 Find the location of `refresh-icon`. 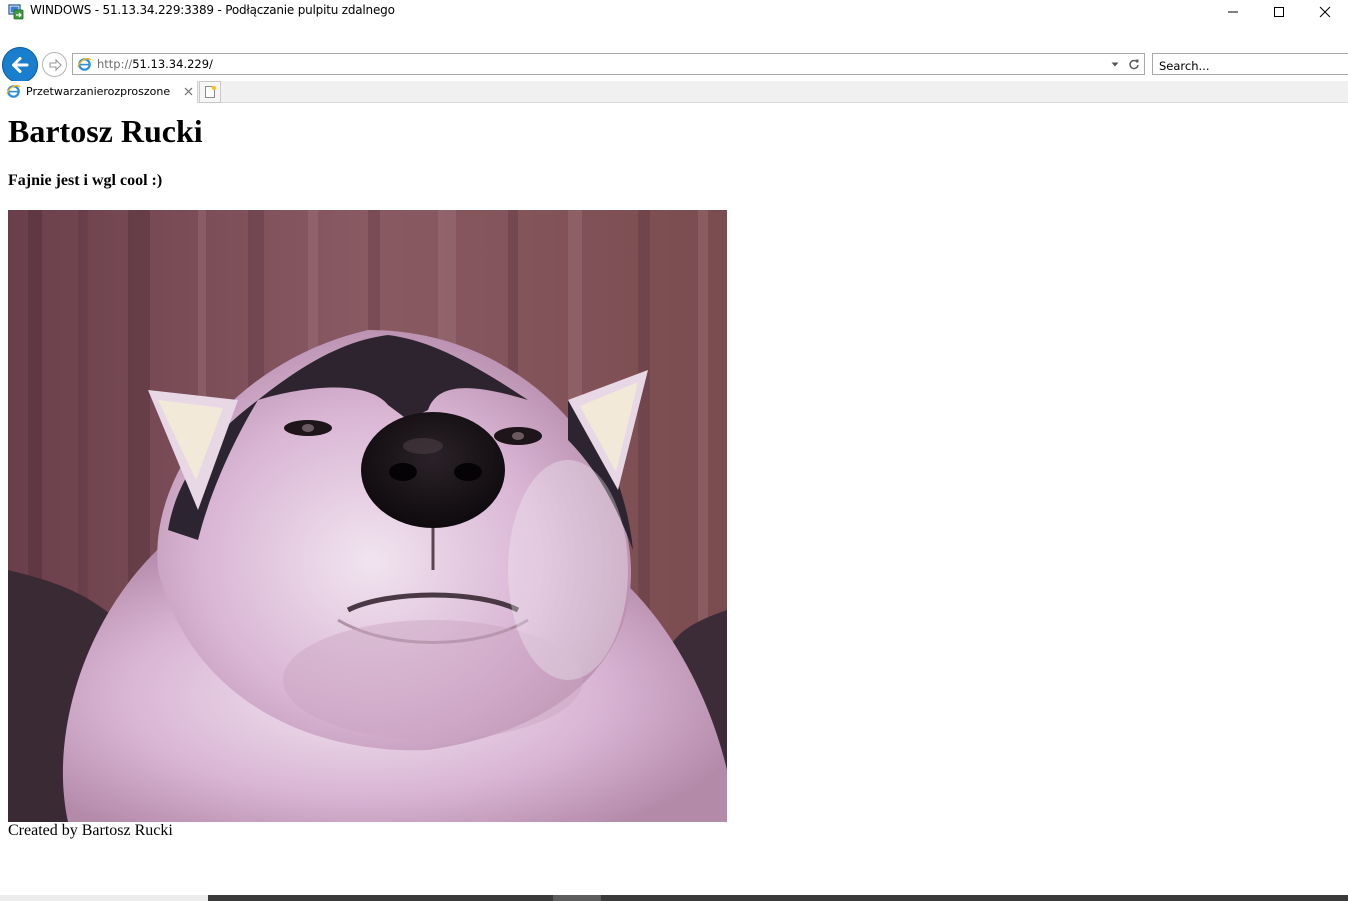

refresh-icon is located at coordinates (1134, 64).